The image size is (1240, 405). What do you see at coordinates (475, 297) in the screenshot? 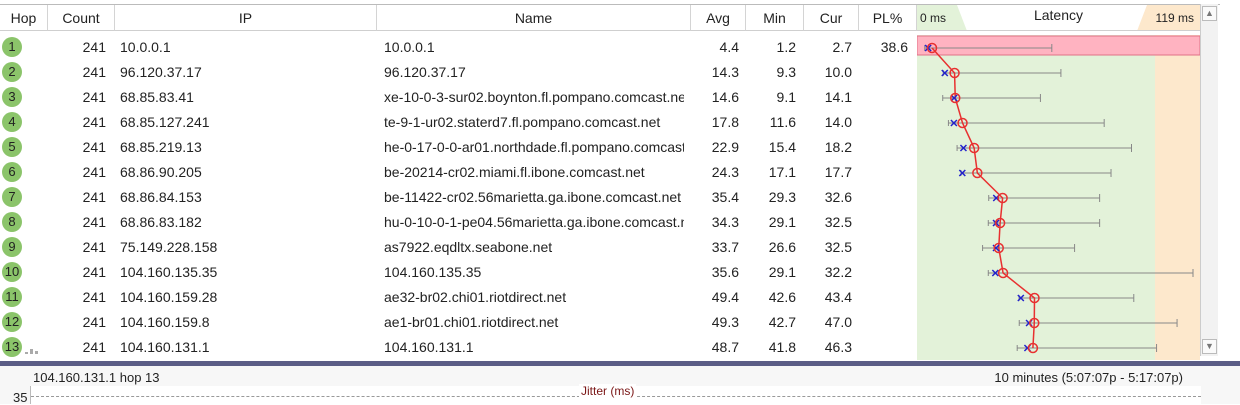
I see `cell-name: ae32-br02.chi01.riotdirect.net` at bounding box center [475, 297].